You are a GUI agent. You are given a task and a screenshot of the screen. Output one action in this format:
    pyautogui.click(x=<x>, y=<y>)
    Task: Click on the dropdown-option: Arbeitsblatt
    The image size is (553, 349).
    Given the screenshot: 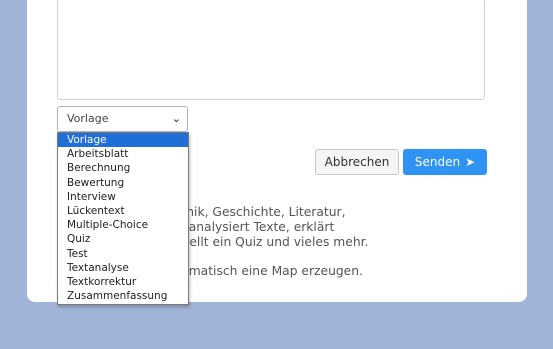 What is the action you would take?
    pyautogui.click(x=123, y=154)
    